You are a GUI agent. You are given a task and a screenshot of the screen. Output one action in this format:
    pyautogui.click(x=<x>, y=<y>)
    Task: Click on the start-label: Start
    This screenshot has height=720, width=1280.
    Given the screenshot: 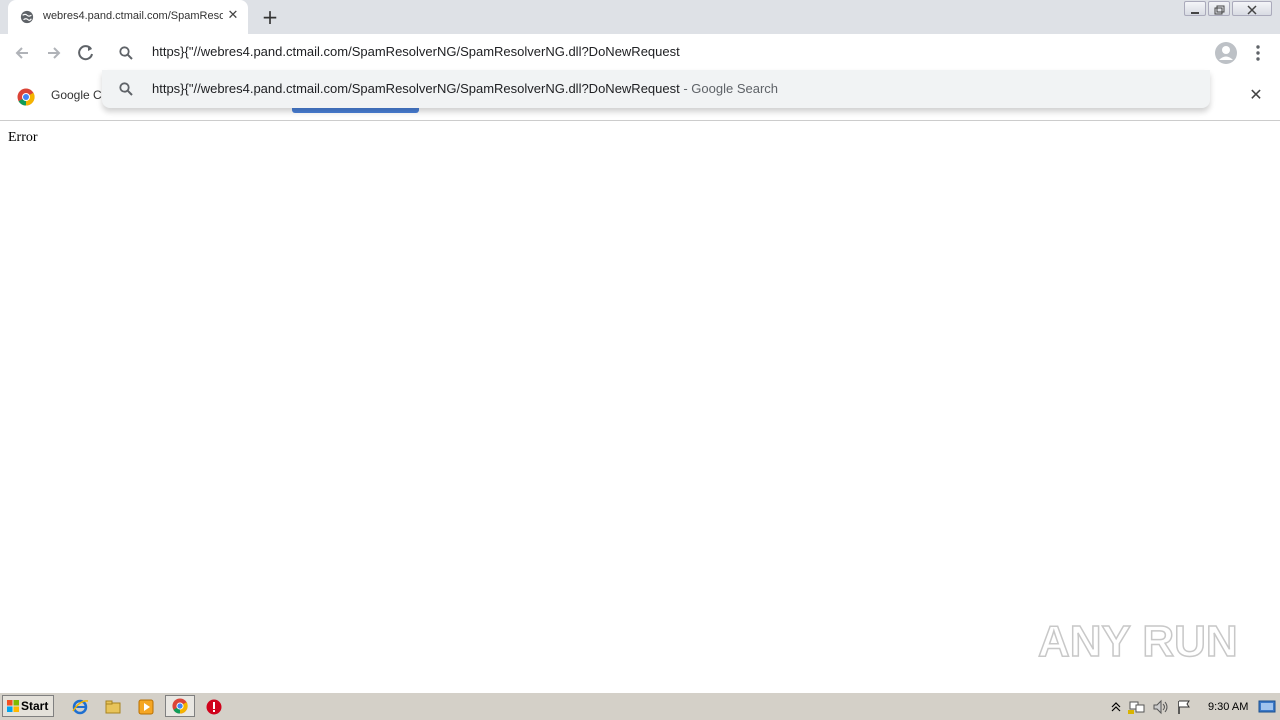 What is the action you would take?
    pyautogui.click(x=35, y=706)
    